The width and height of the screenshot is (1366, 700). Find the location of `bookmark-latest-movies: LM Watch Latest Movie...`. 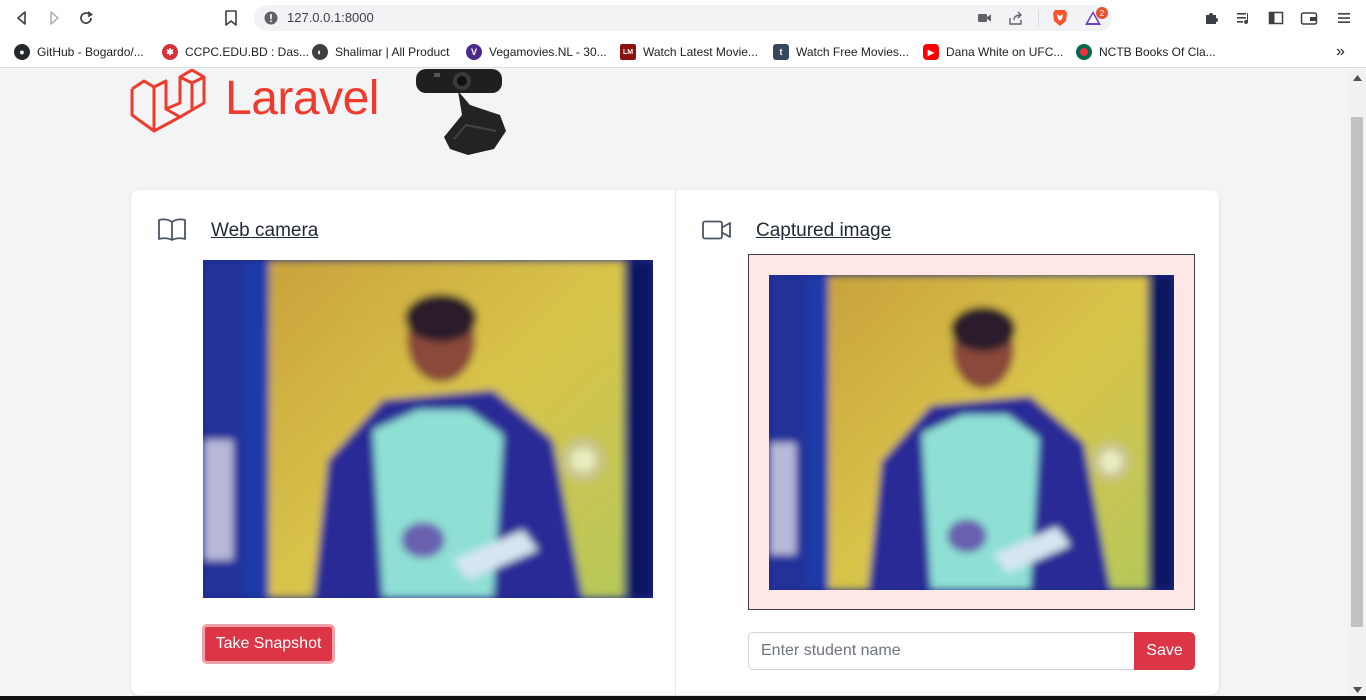

bookmark-latest-movies: LM Watch Latest Movie... is located at coordinates (689, 52).